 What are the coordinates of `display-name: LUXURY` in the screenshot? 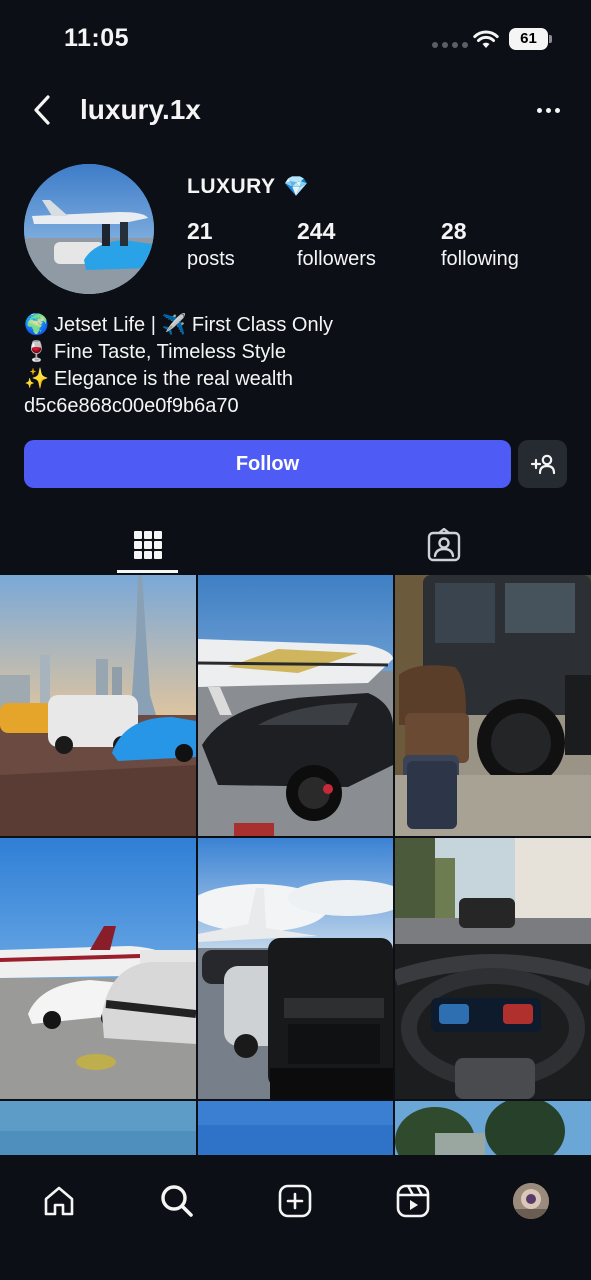 It's located at (231, 186).